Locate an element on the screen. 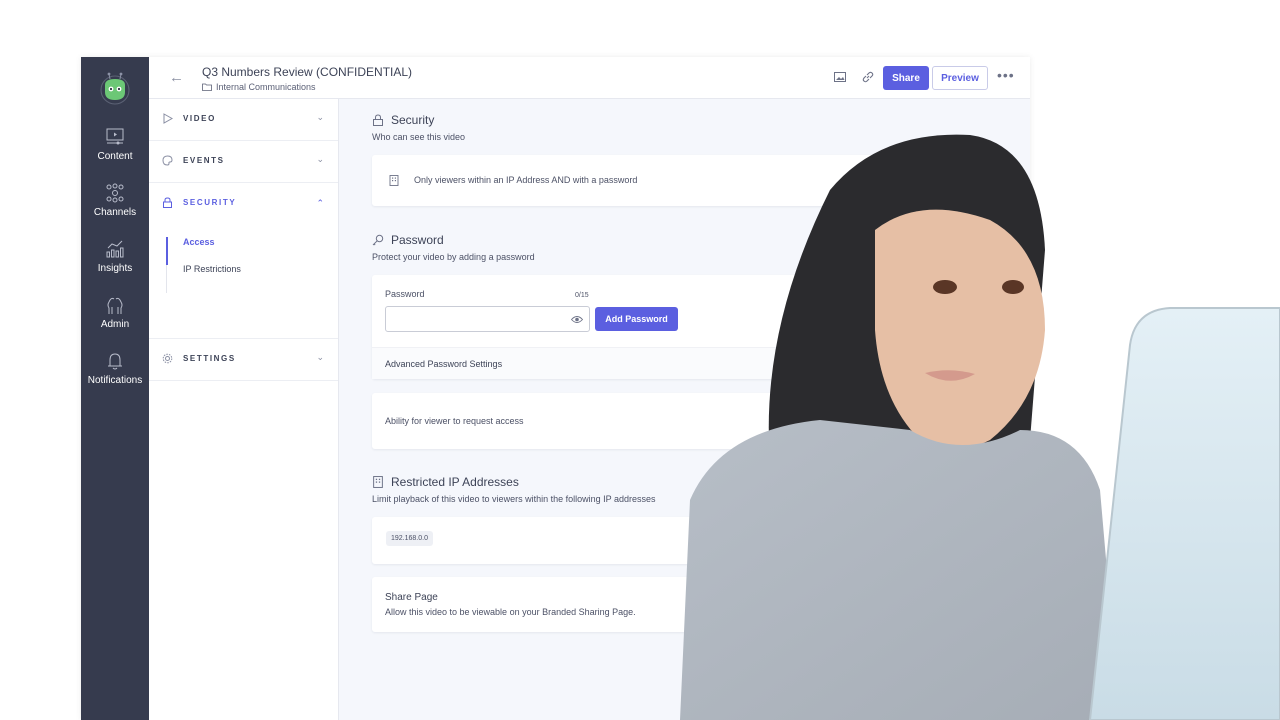 Image resolution: width=1280 pixels, height=720 pixels. palette-icon is located at coordinates (167, 160).